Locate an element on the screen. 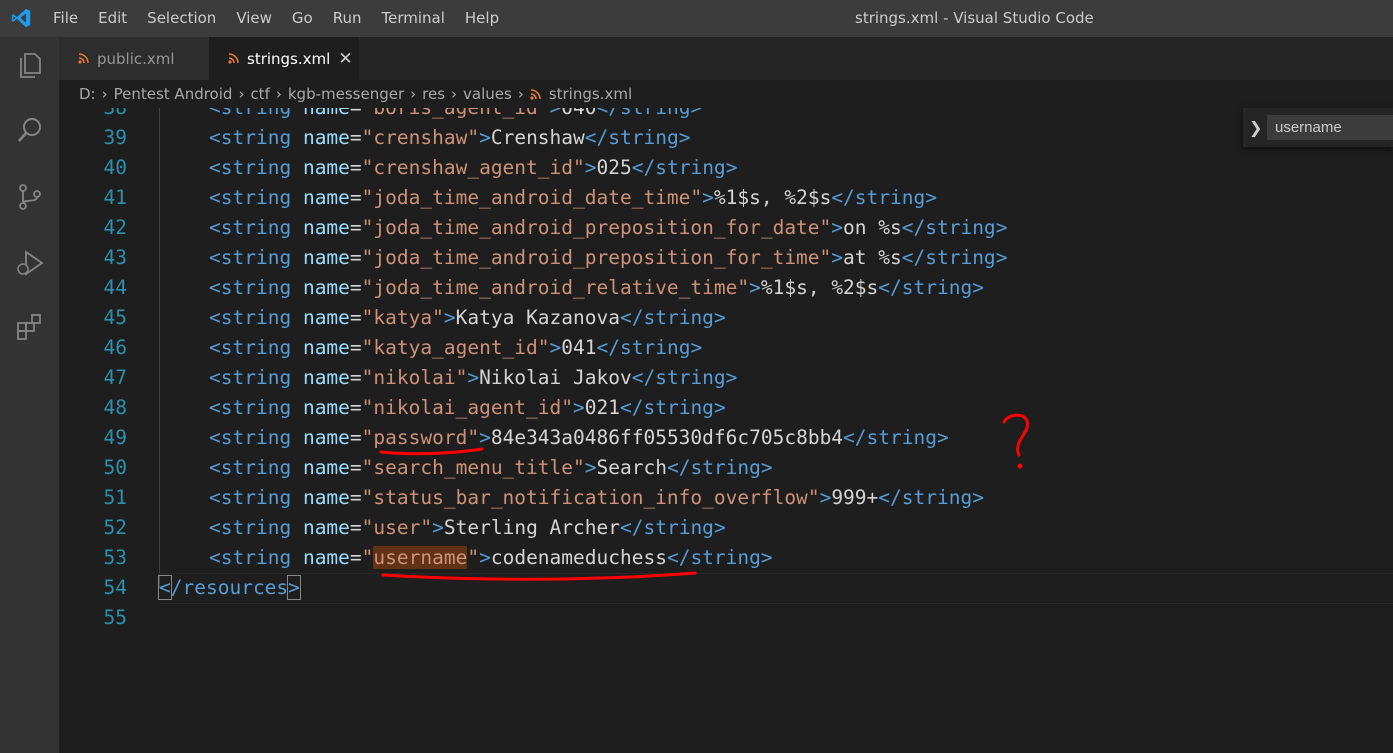  string-value: Sterling Archer is located at coordinates (531, 527).